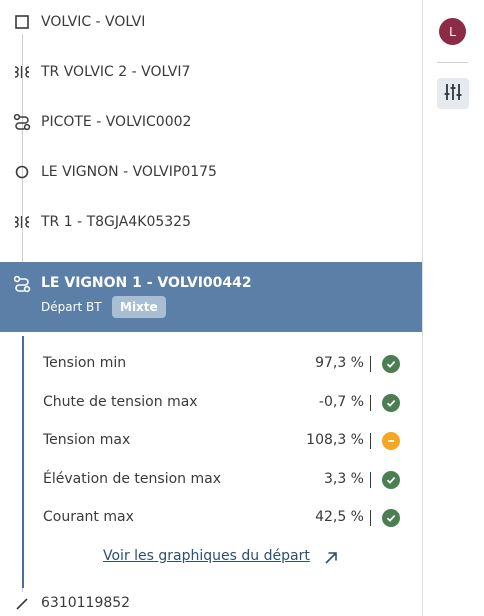 This screenshot has height=616, width=484. What do you see at coordinates (85, 363) in the screenshot?
I see `metric-name: Tension min` at bounding box center [85, 363].